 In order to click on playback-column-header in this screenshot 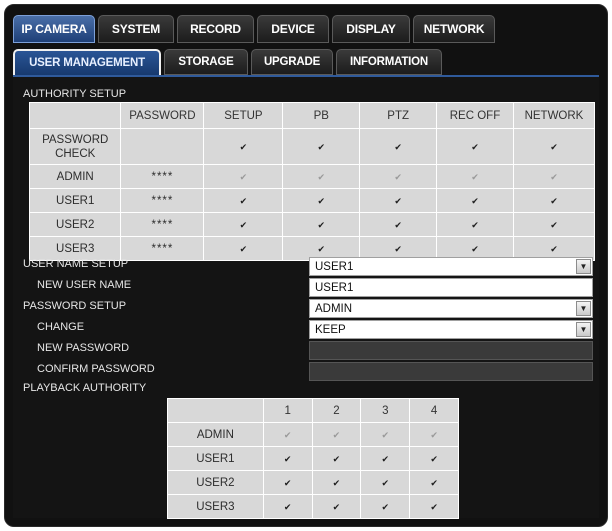, I will do `click(215, 410)`.